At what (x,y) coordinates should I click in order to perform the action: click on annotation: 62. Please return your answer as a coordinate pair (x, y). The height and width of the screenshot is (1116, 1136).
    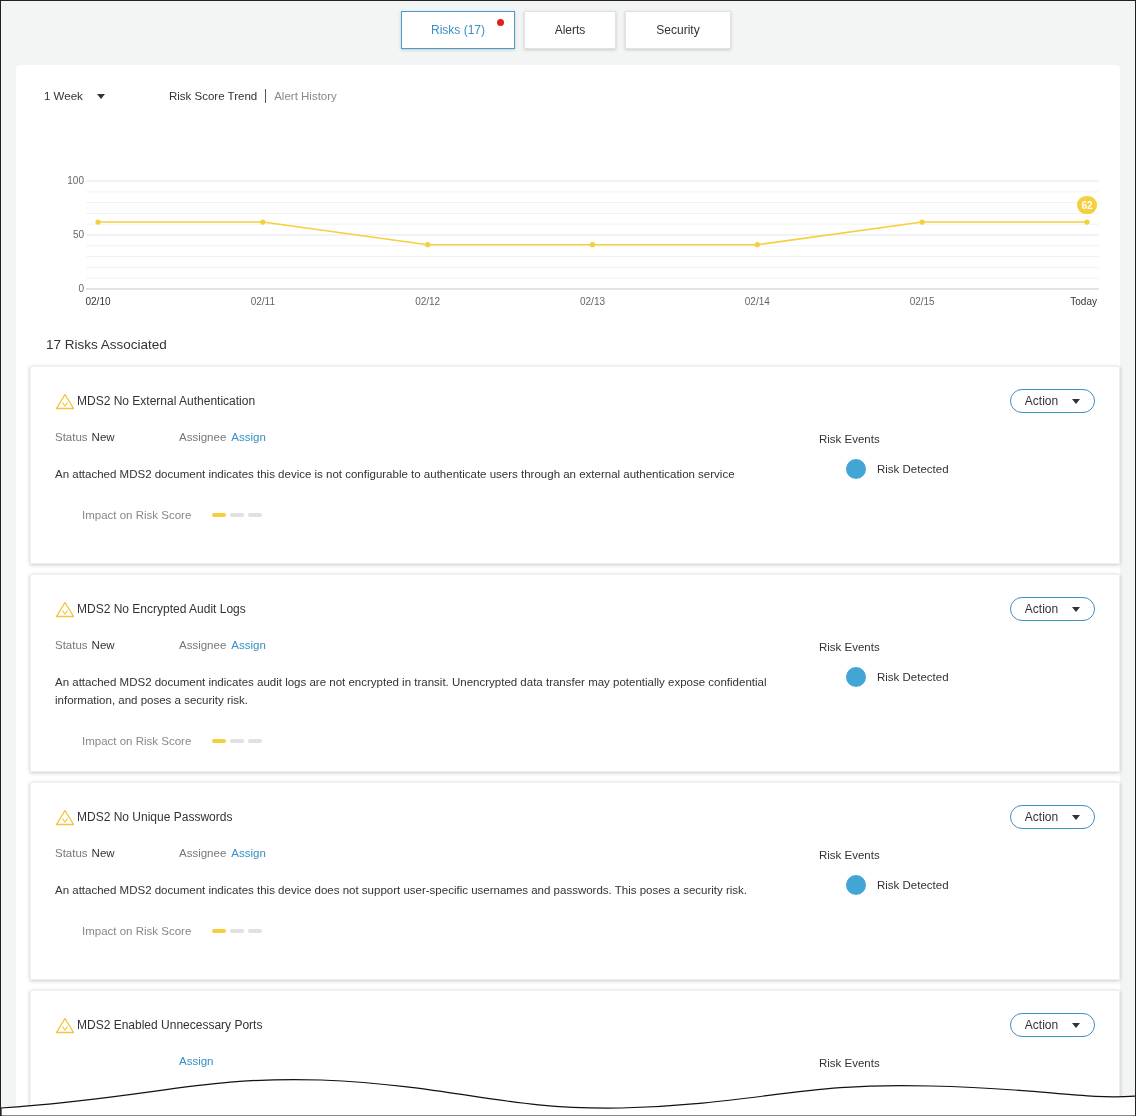
    Looking at the image, I should click on (1087, 205).